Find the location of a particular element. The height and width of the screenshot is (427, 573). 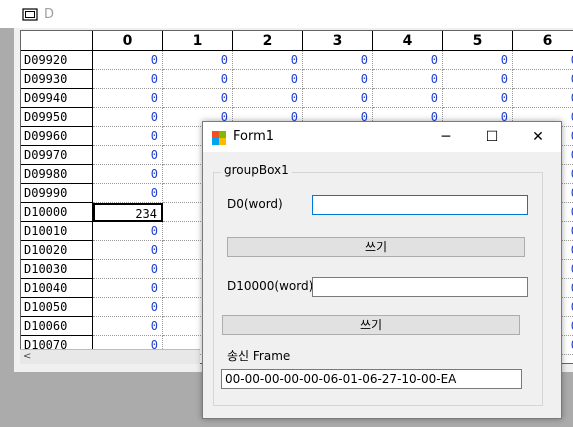

row-header: D09950 is located at coordinates (57, 117).